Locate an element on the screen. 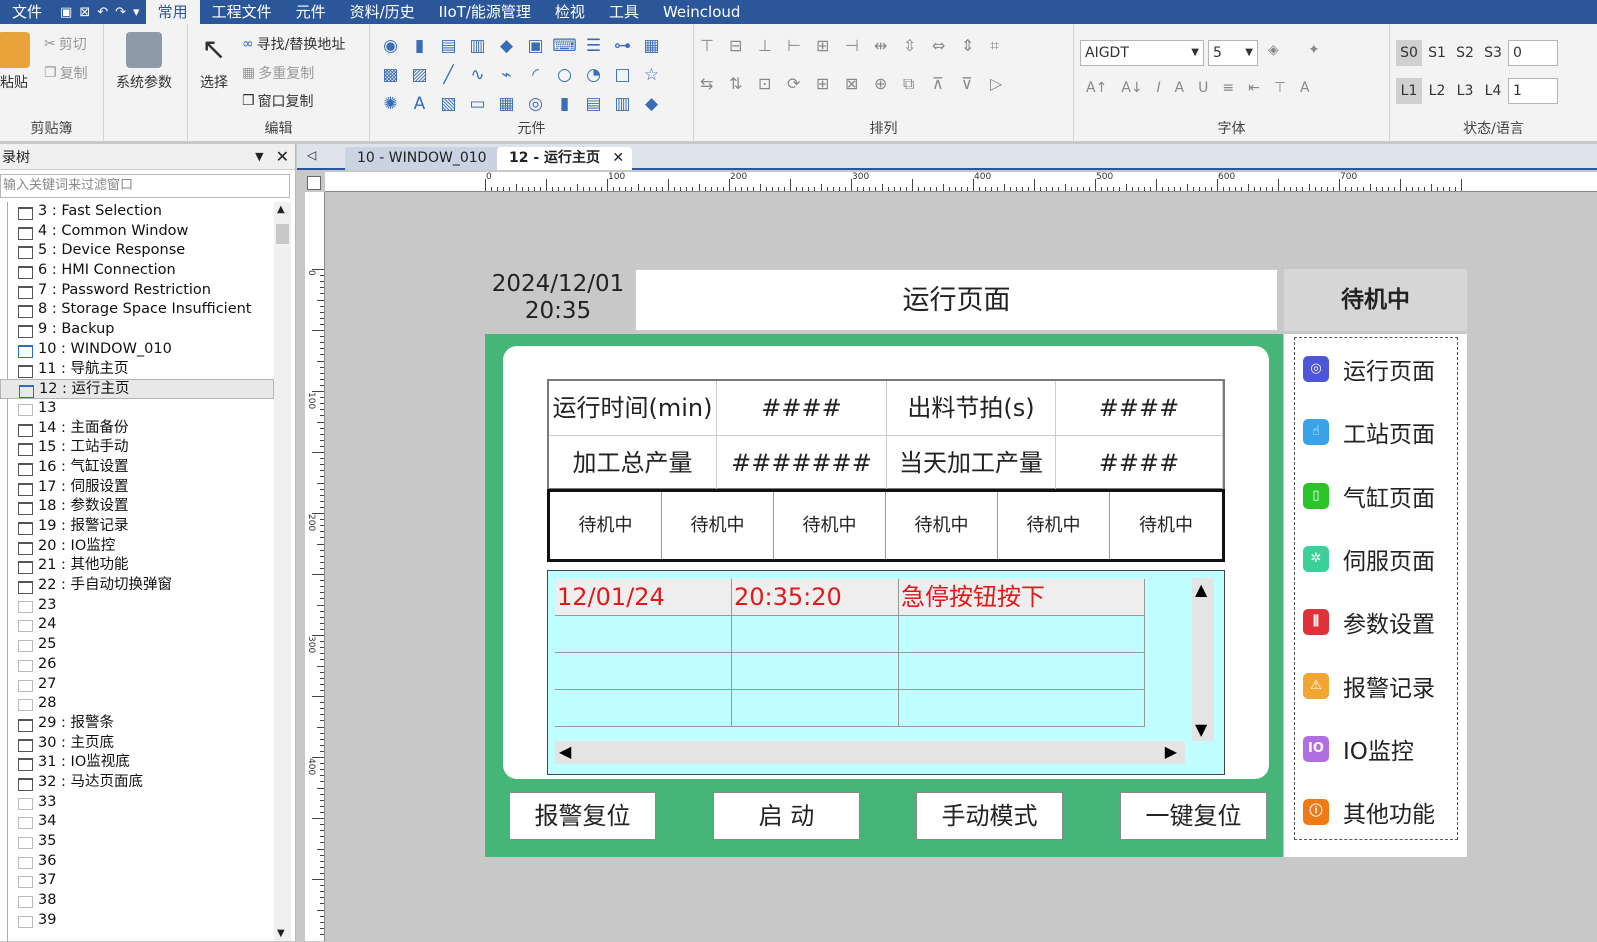 This screenshot has width=1597, height=942. tree-item: 28 is located at coordinates (137, 704).